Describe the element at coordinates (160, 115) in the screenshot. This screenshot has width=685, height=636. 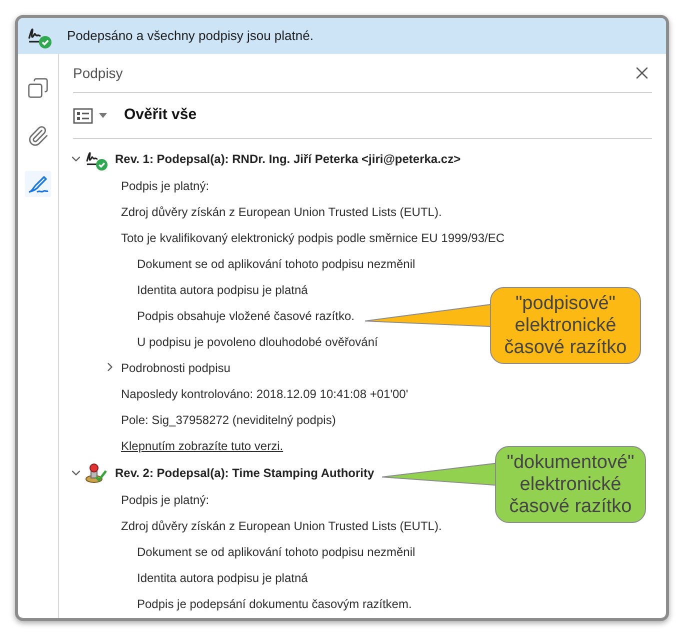
I see `verify-all-button: Ověřit vše` at that location.